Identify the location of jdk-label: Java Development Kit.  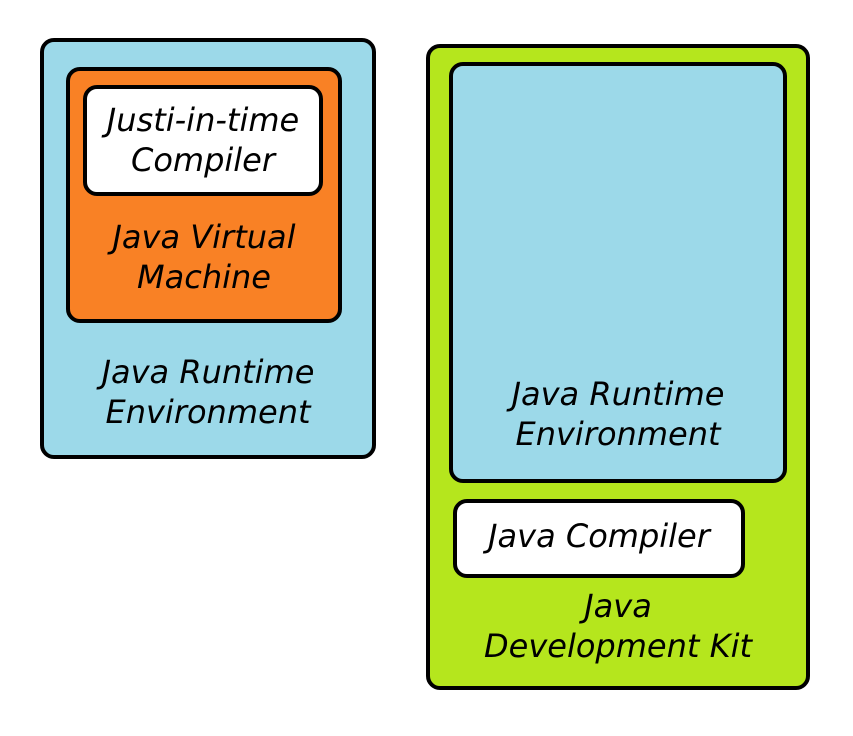
(617, 626).